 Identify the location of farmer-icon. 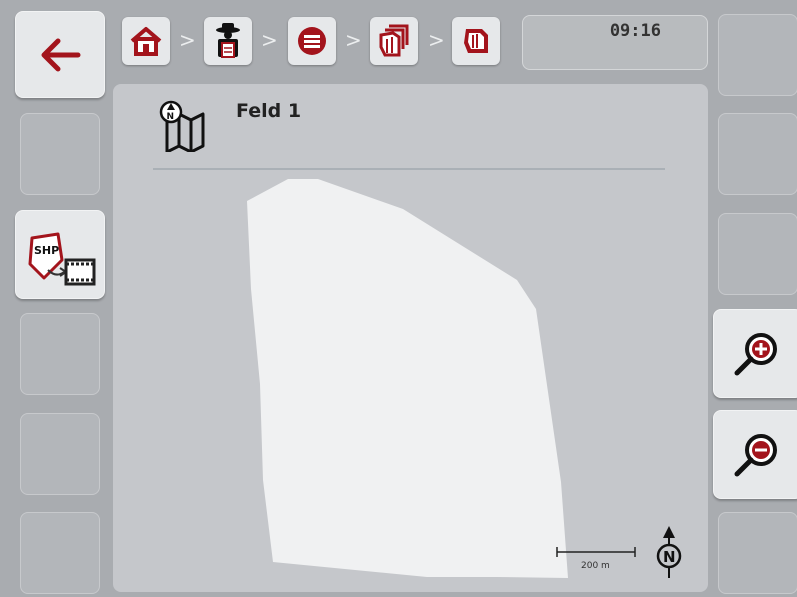
(228, 40).